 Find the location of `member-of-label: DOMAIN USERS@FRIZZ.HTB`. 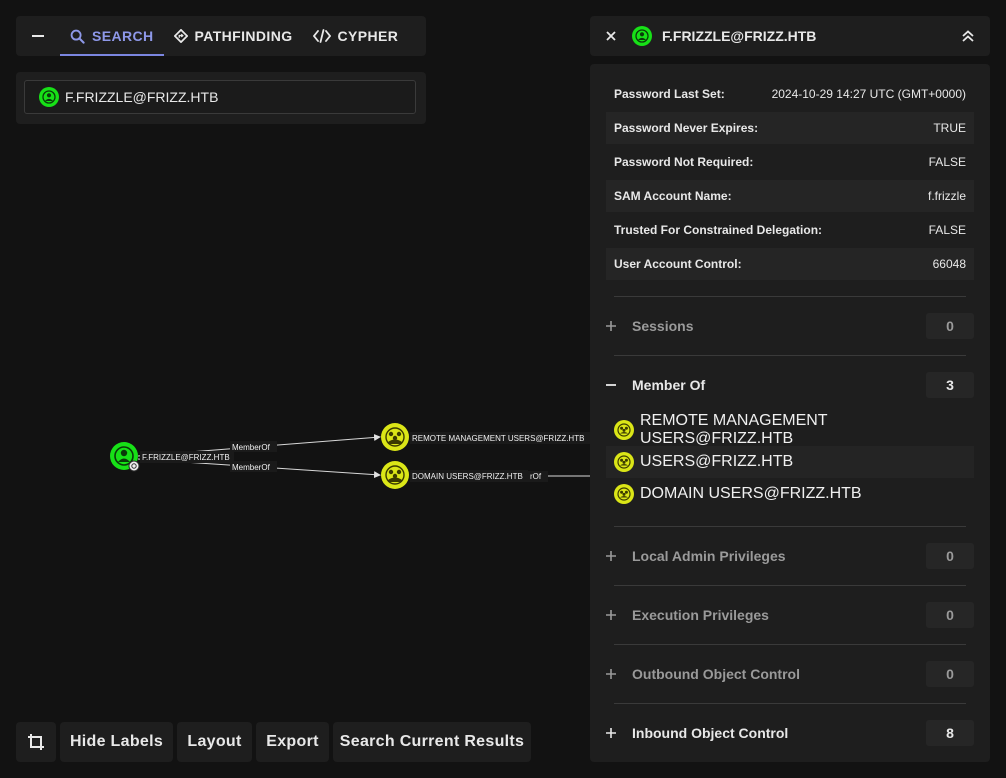

member-of-label: DOMAIN USERS@FRIZZ.HTB is located at coordinates (751, 493).